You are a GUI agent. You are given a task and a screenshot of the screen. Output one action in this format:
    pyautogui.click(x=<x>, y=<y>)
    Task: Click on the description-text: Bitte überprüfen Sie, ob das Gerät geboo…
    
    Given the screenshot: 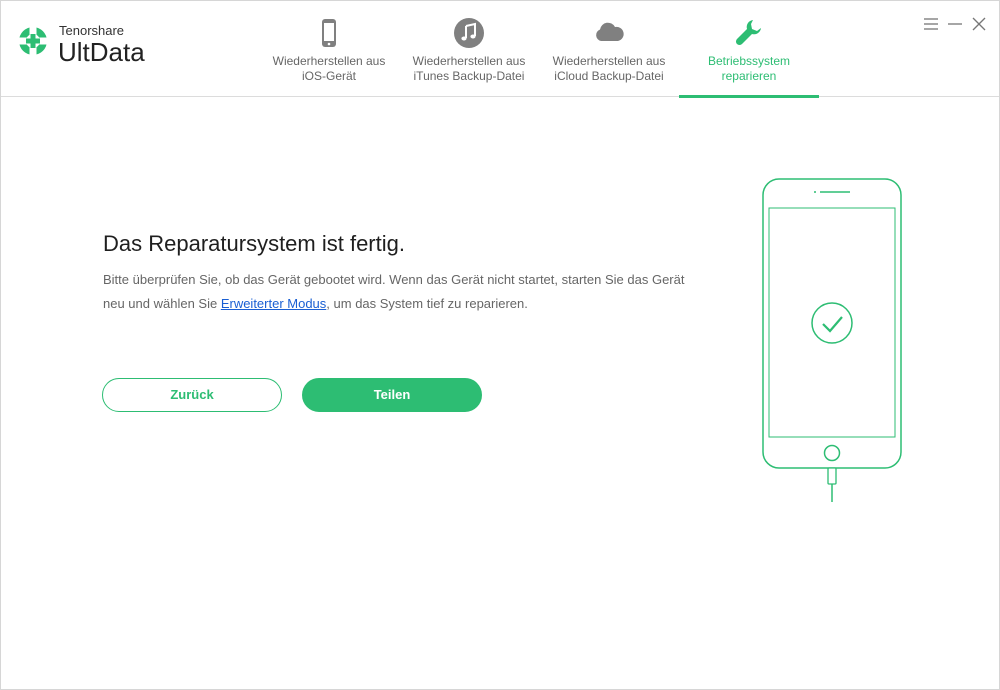 What is the action you would take?
    pyautogui.click(x=403, y=292)
    